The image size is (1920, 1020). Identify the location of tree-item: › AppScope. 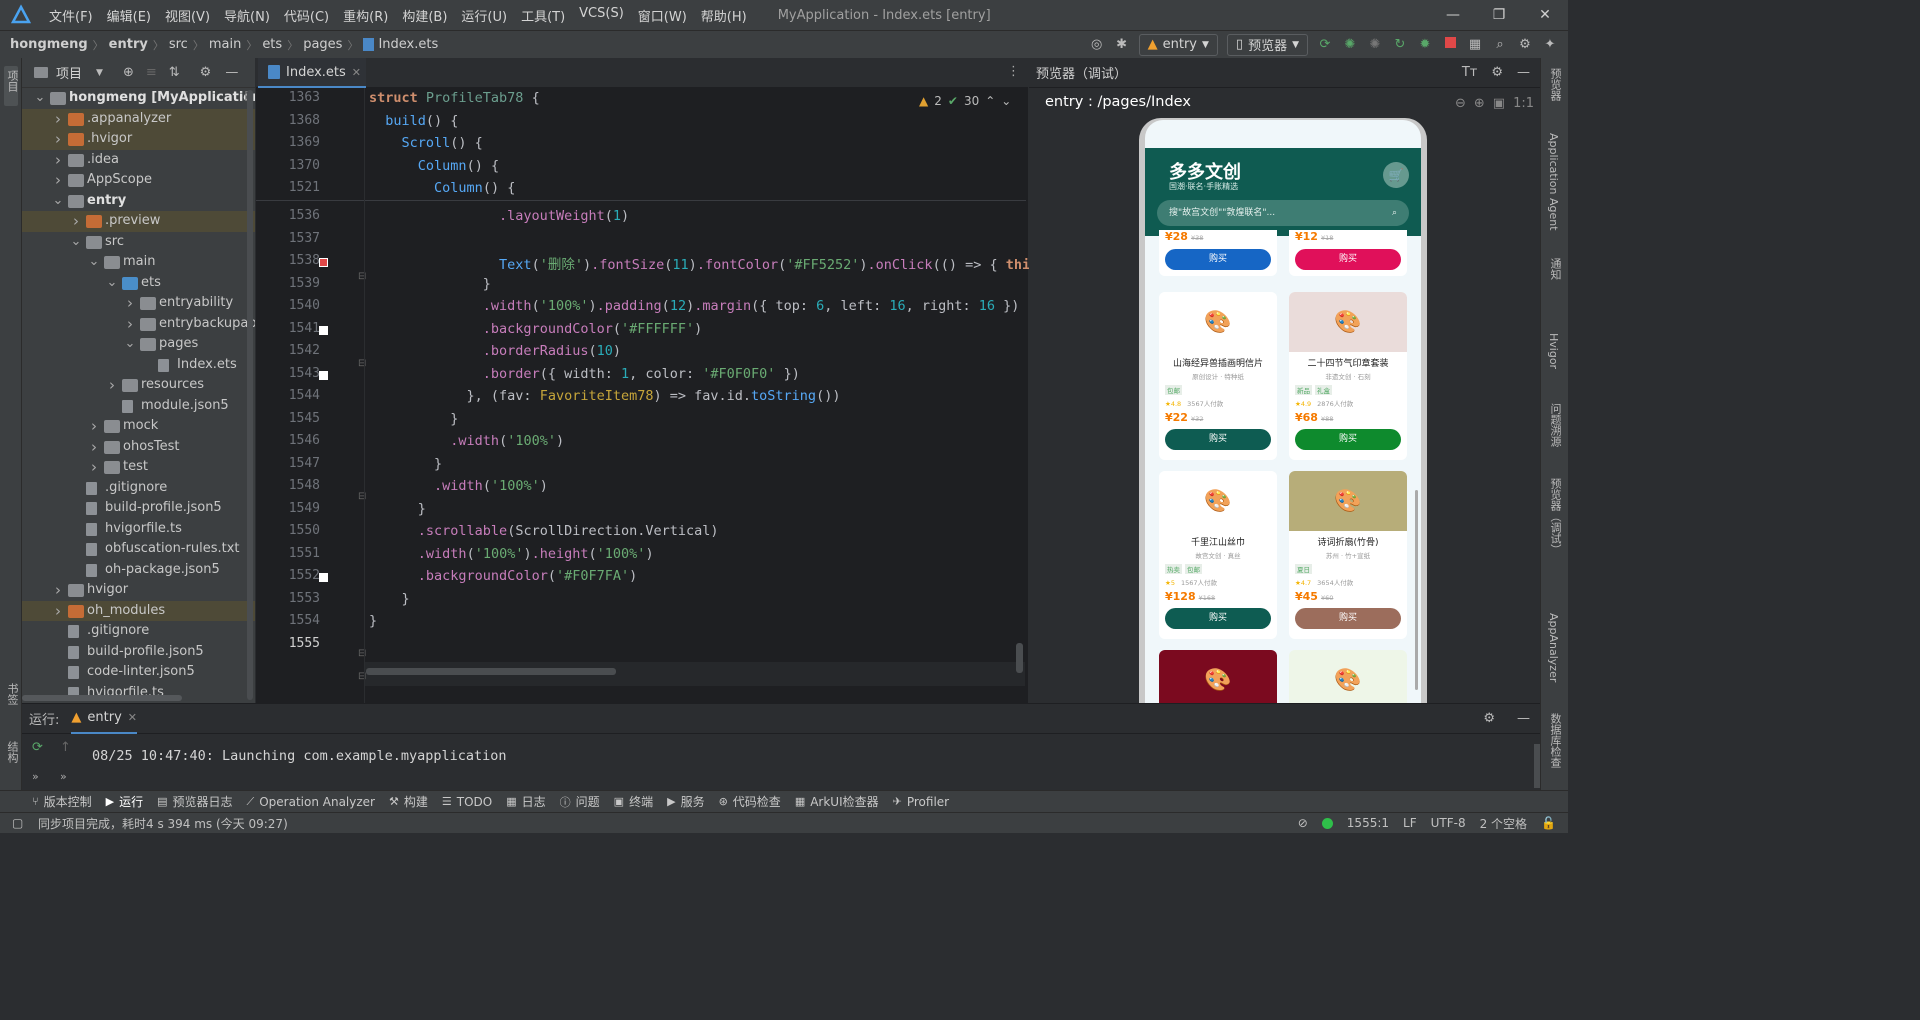
(138, 180).